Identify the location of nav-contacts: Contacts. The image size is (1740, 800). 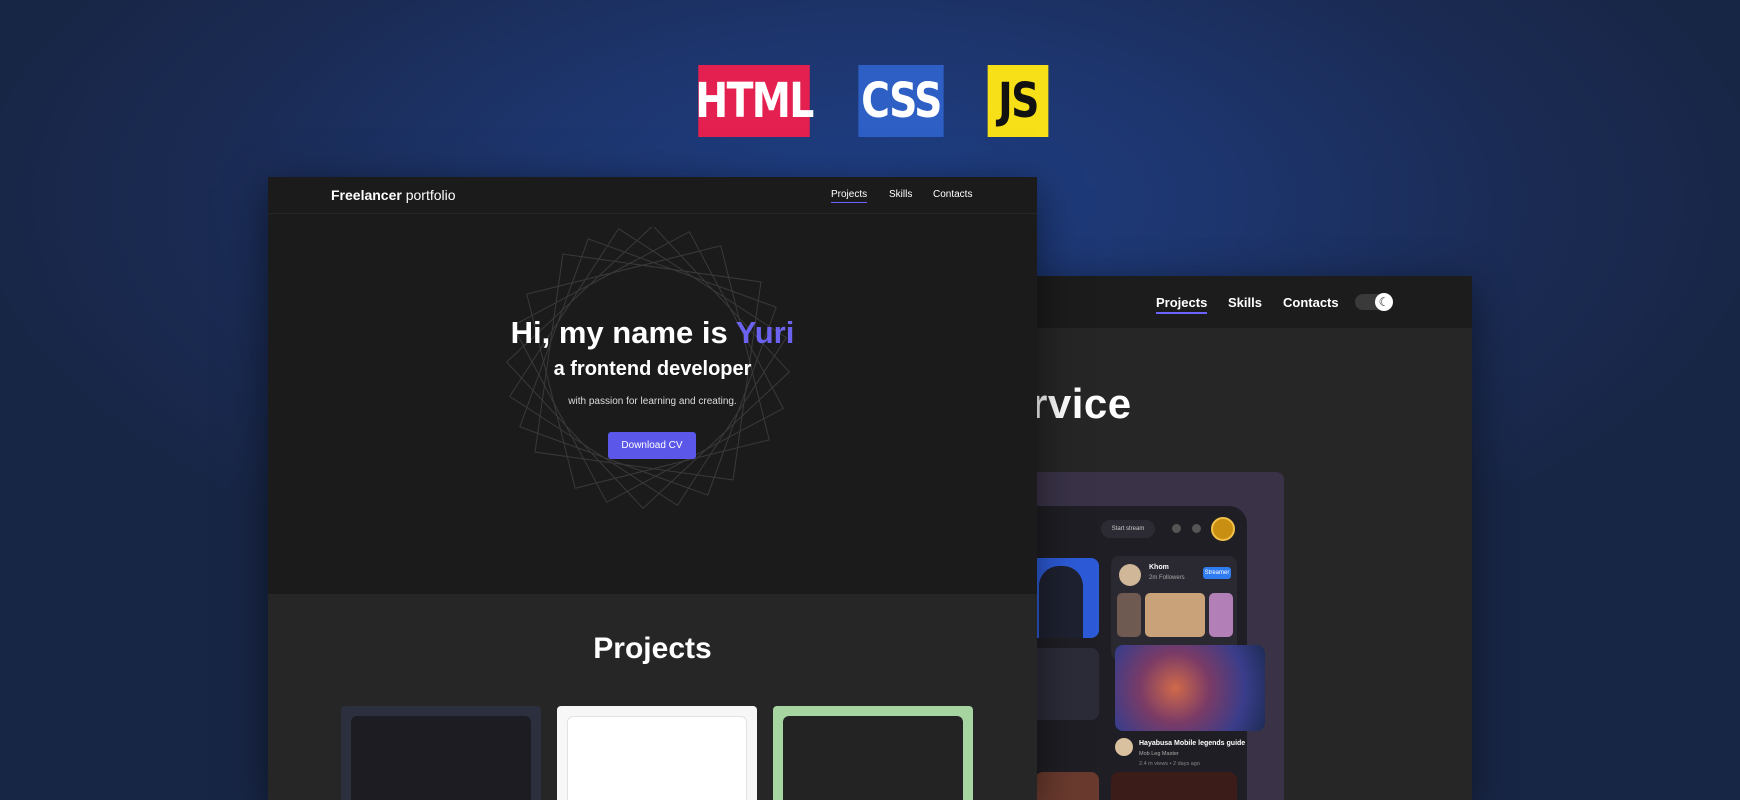
(952, 194).